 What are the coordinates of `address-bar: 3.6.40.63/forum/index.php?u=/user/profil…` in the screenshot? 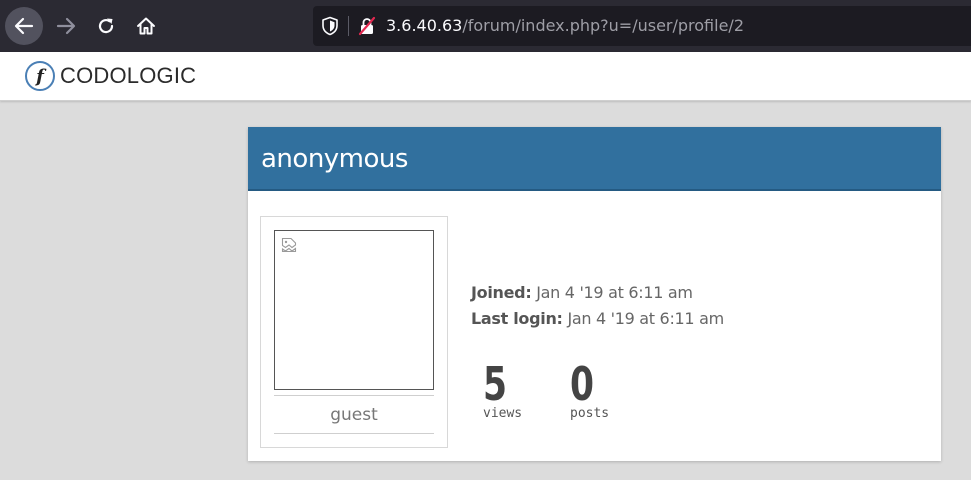 It's located at (642, 26).